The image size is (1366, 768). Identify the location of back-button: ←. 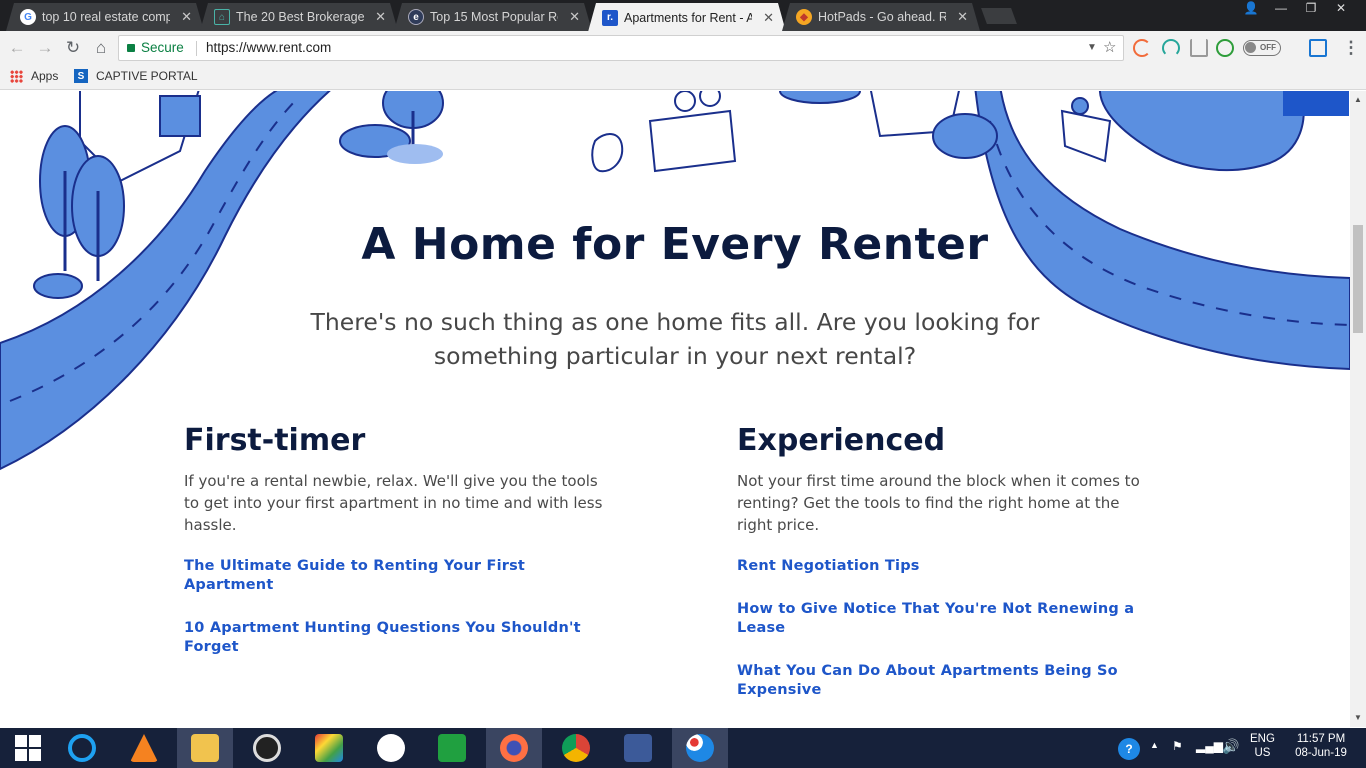
(17, 48).